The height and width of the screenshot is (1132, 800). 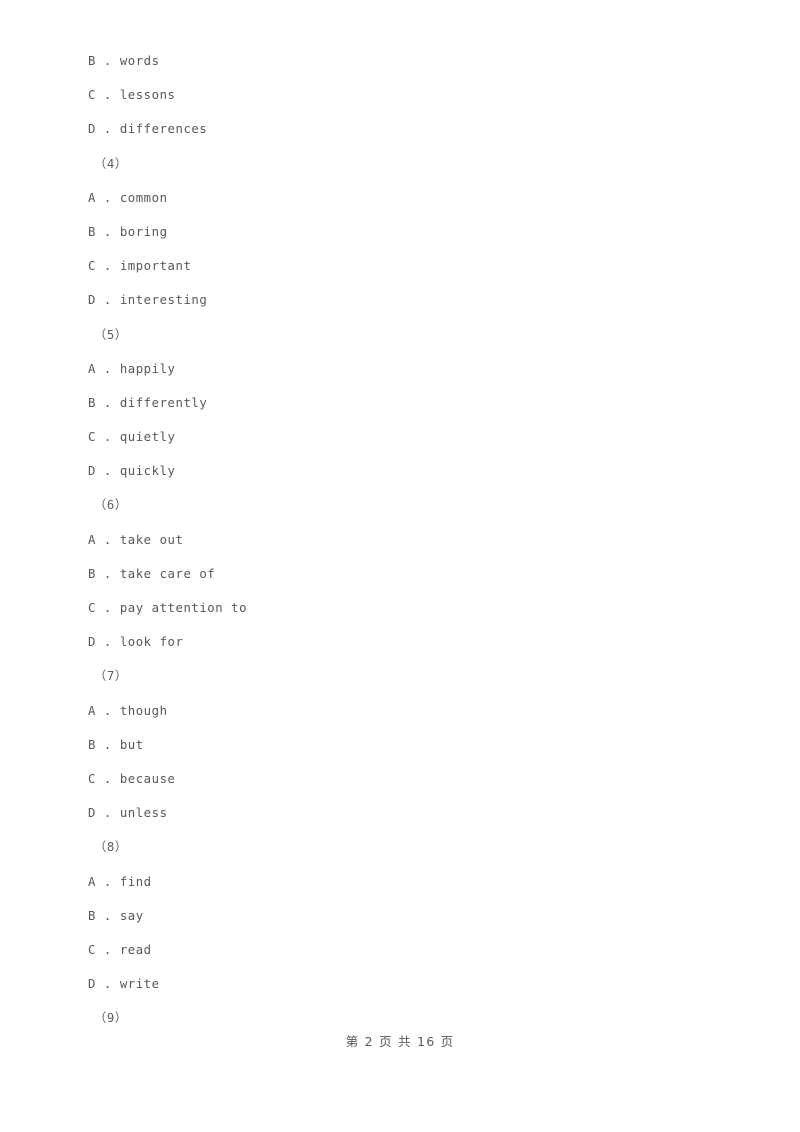 I want to click on question-number: （5）, so click(x=111, y=334).